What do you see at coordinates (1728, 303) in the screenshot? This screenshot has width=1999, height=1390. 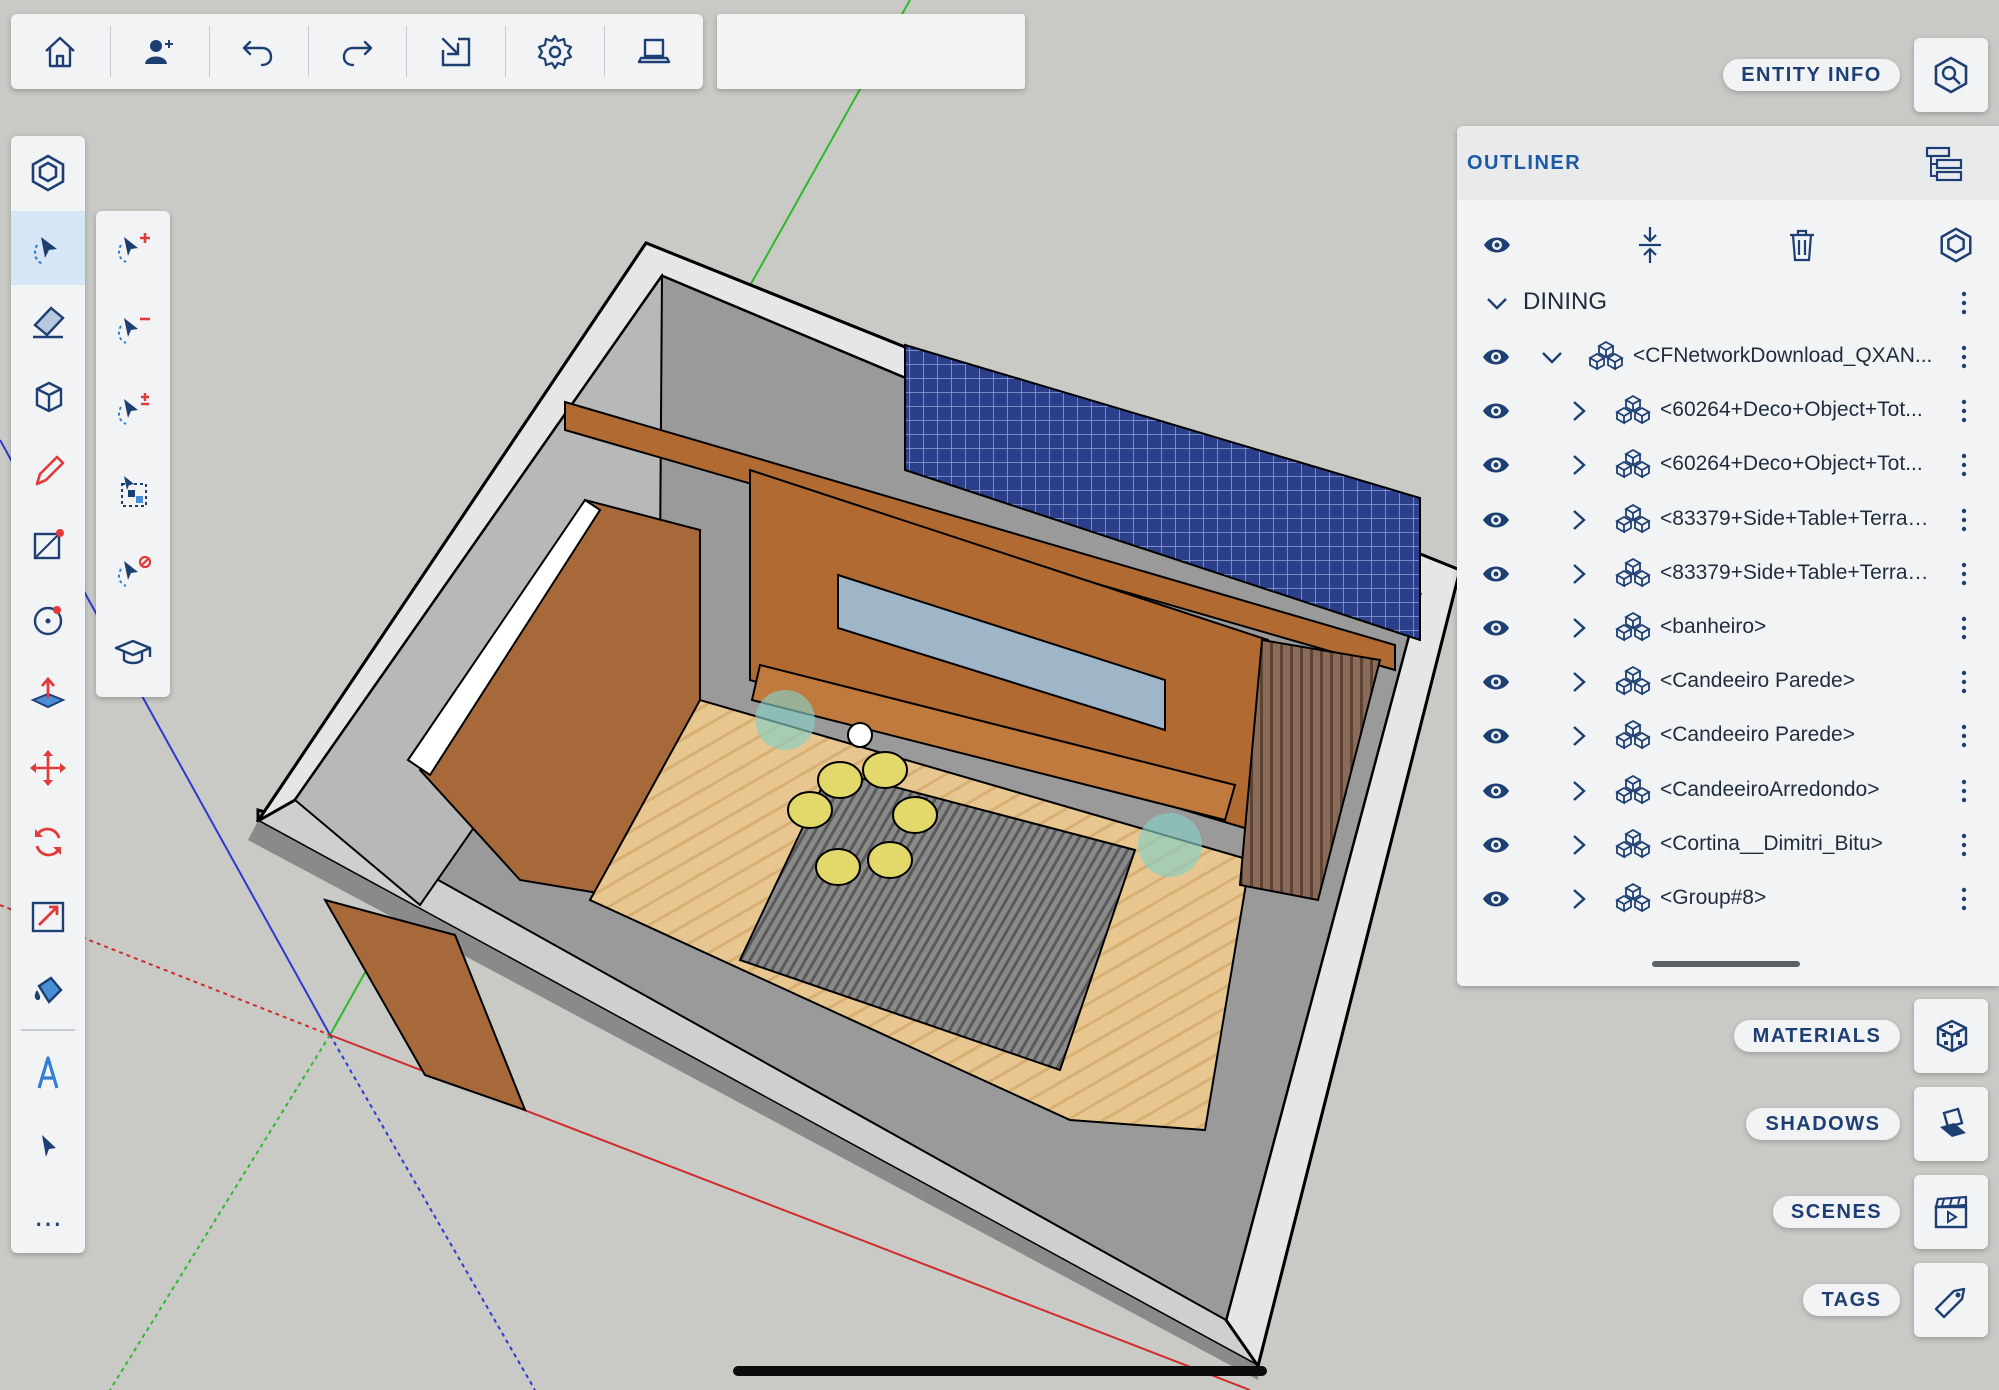 I see `outliner-root-row: DINING` at bounding box center [1728, 303].